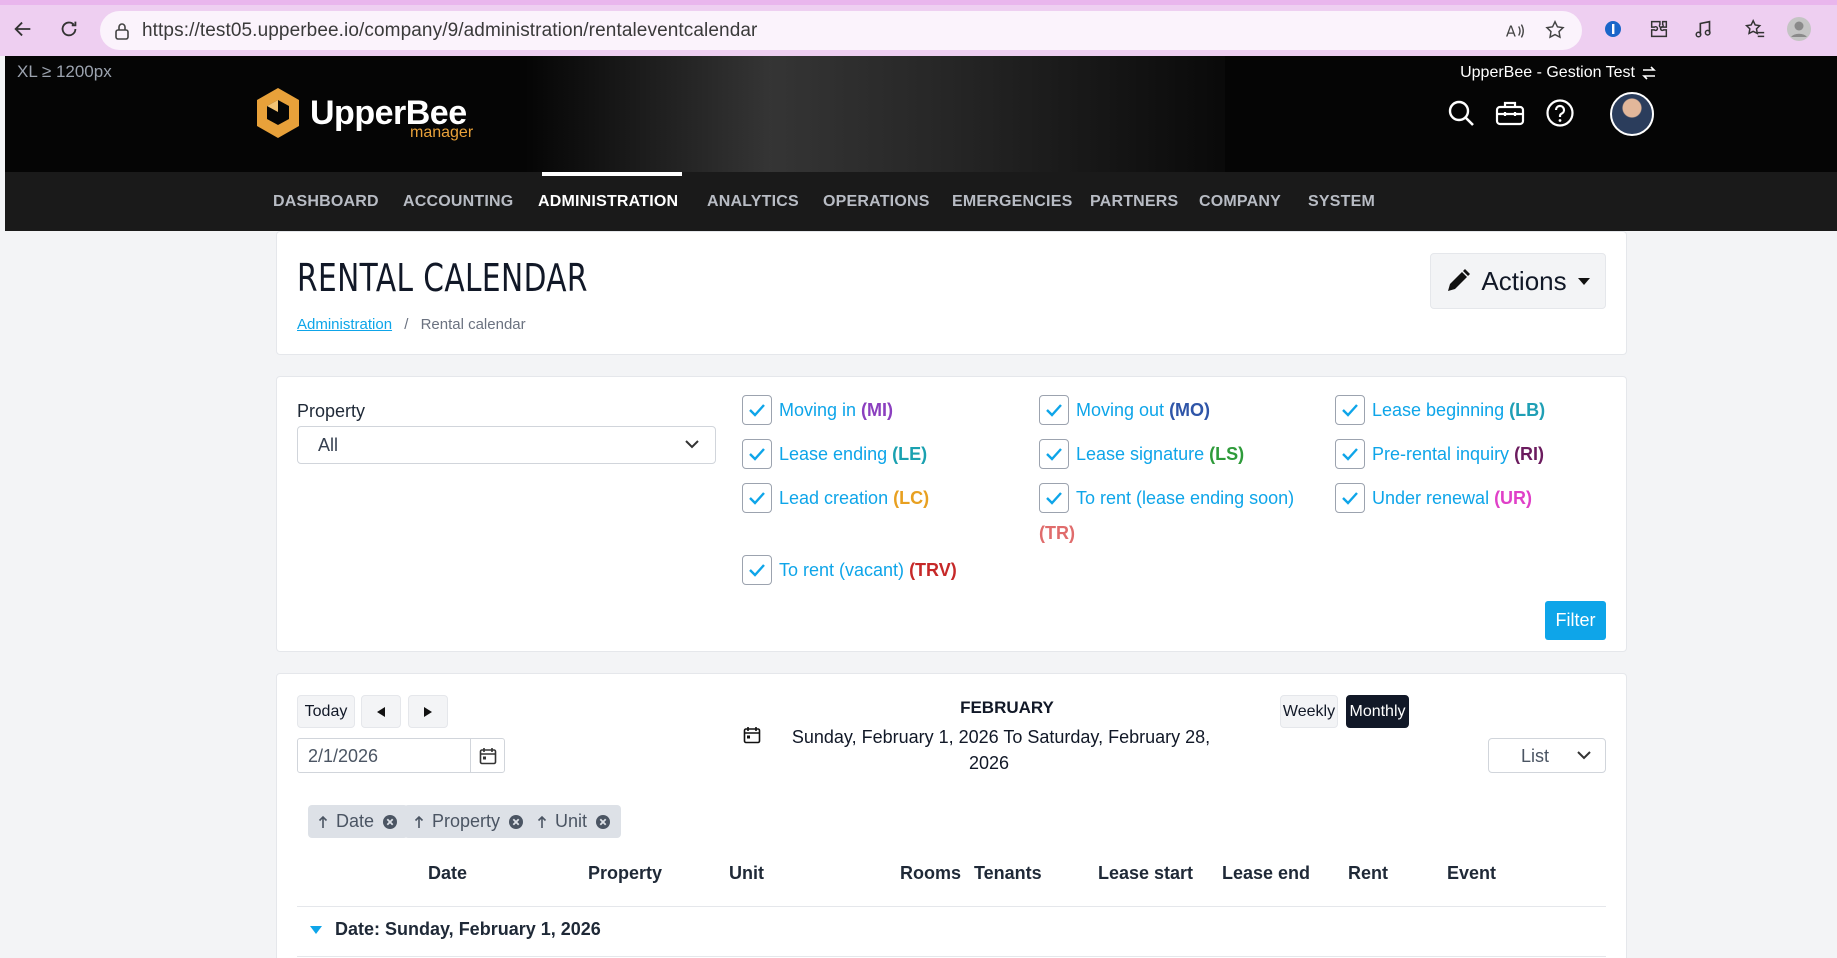  I want to click on svg-text: A, so click(1511, 32).